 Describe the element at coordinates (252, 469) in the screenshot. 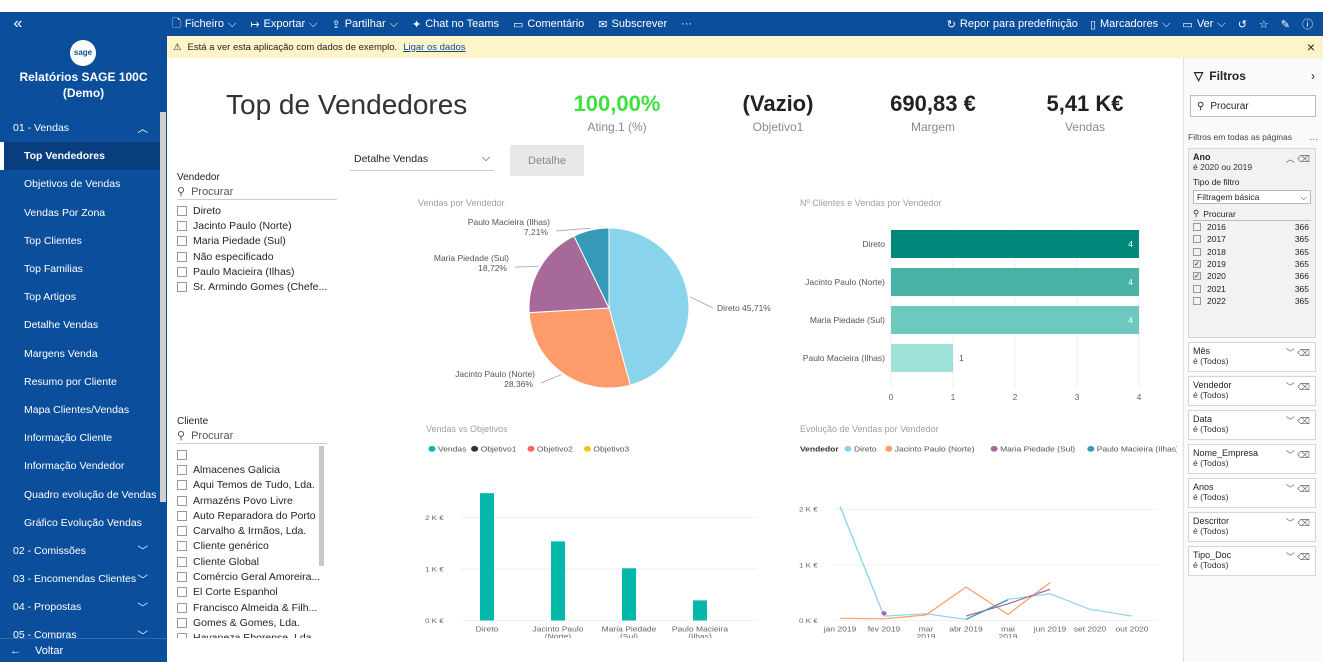

I see `slicer-option: Almacenes Galicia` at that location.